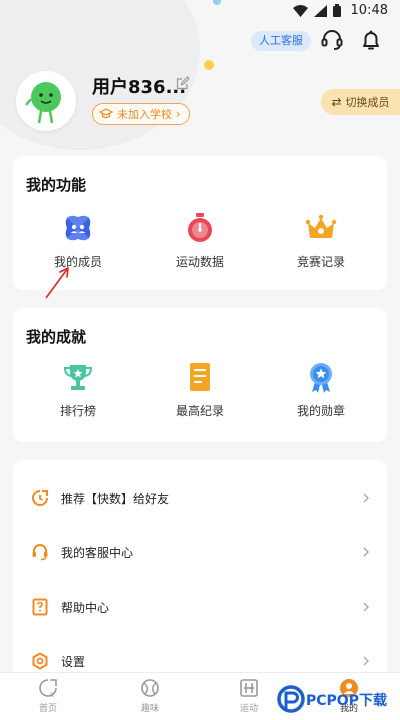 This screenshot has width=400, height=720. I want to click on feature-label: 运动数据, so click(199, 262).